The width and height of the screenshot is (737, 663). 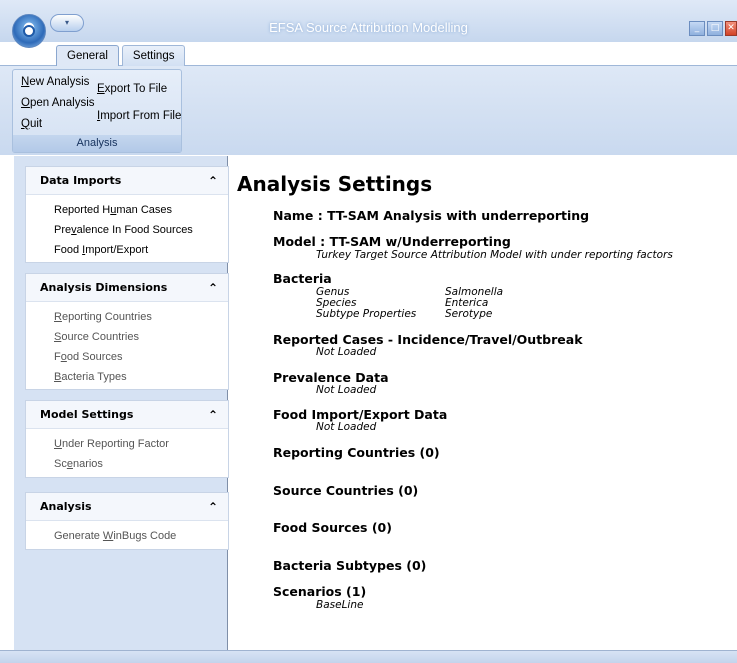 I want to click on maximize-icon: □, so click(x=715, y=28).